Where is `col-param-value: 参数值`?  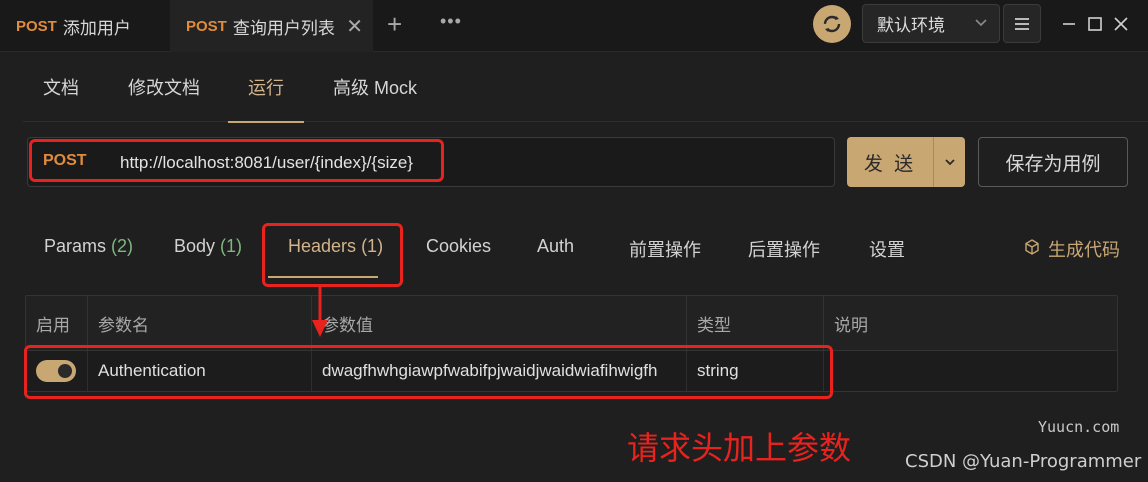 col-param-value: 参数值 is located at coordinates (499, 323).